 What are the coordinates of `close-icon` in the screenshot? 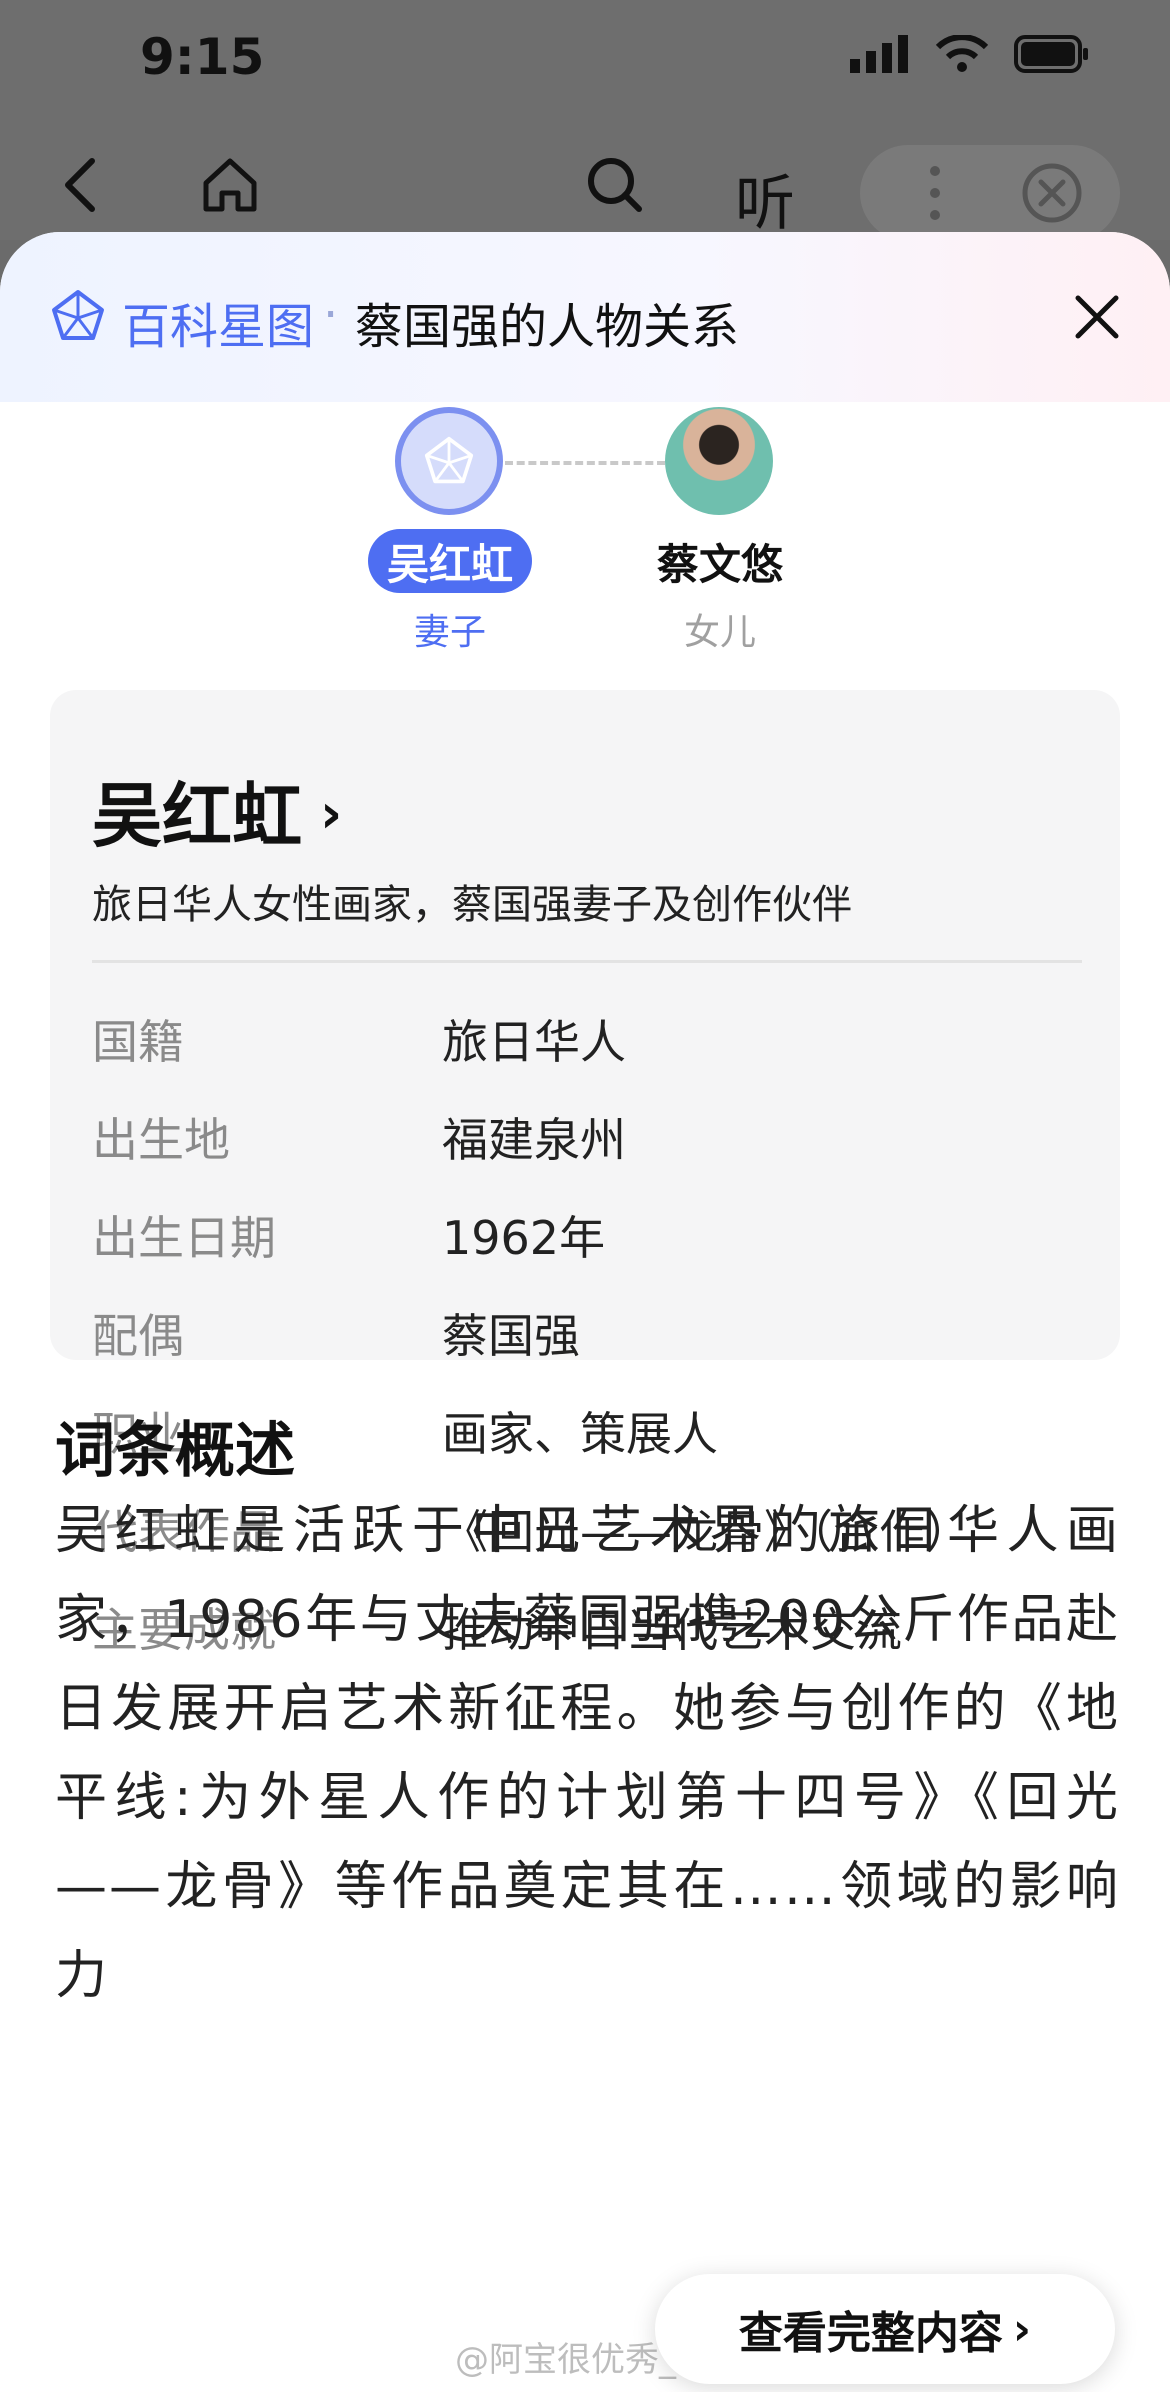 It's located at (1097, 317).